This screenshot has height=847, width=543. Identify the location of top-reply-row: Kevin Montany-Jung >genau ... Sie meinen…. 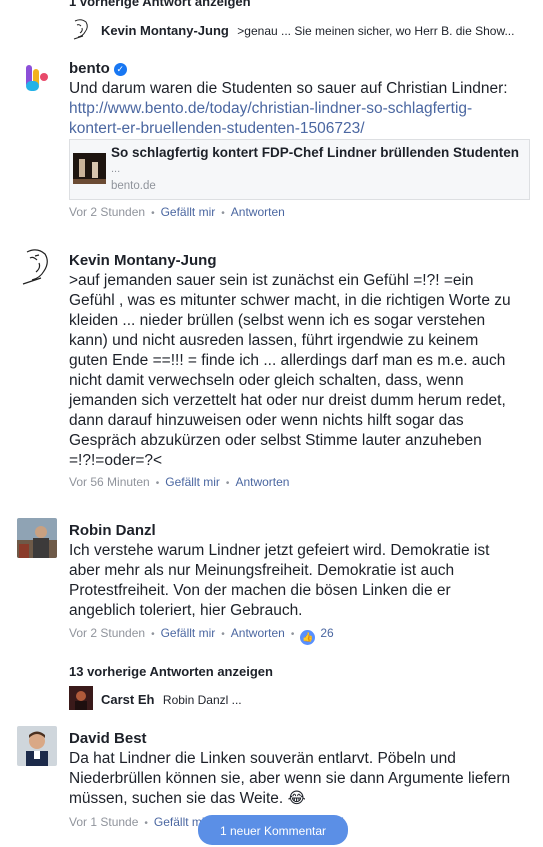
(307, 31).